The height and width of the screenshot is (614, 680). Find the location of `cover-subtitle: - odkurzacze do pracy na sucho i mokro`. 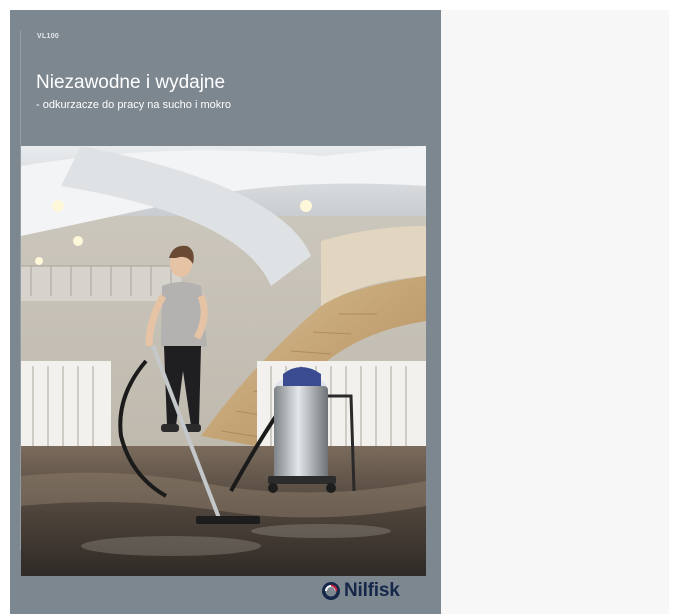

cover-subtitle: - odkurzacze do pracy na sucho i mokro is located at coordinates (134, 105).